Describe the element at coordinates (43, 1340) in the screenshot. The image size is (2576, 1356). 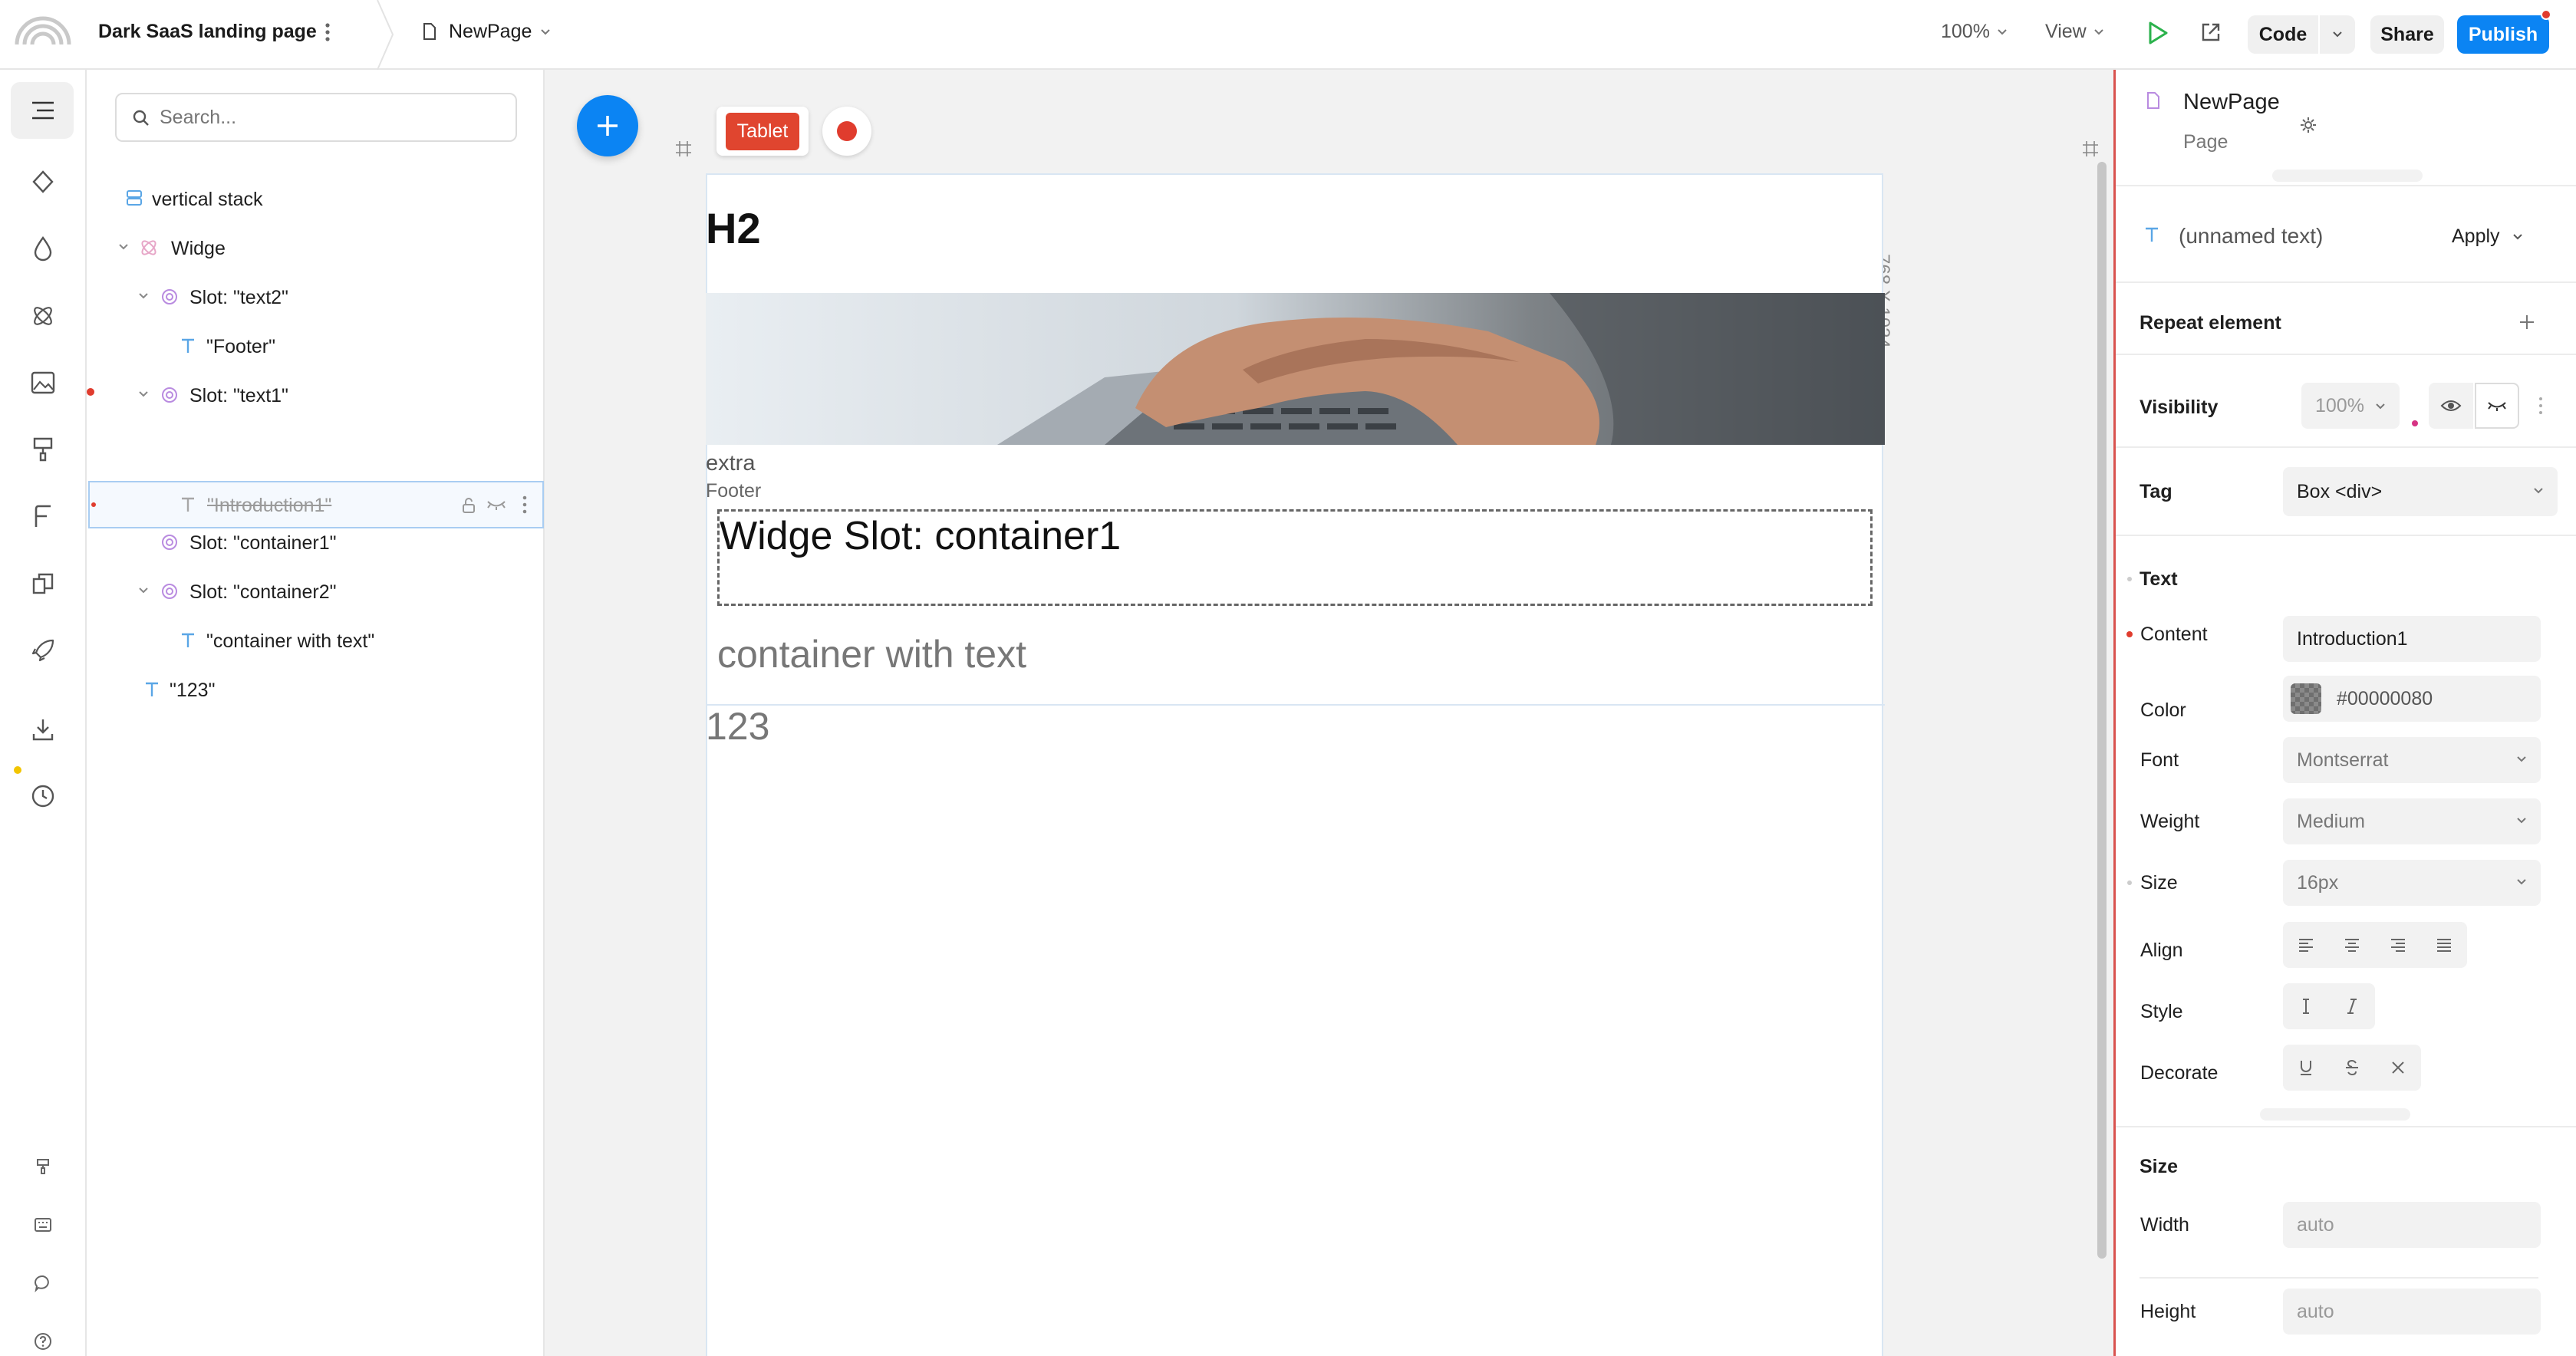
I see `help-icon` at that location.